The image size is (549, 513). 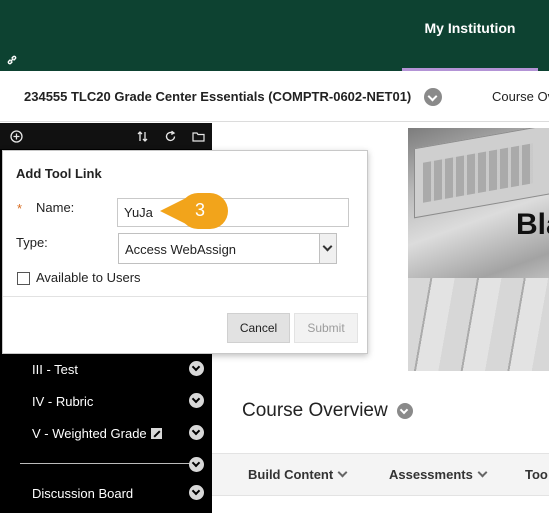 I want to click on step-number: 3, so click(x=199, y=210).